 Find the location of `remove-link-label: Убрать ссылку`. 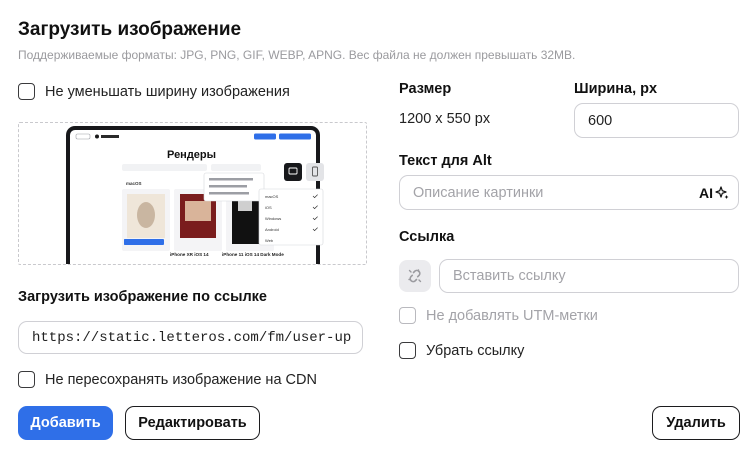

remove-link-label: Убрать ссылку is located at coordinates (475, 350).